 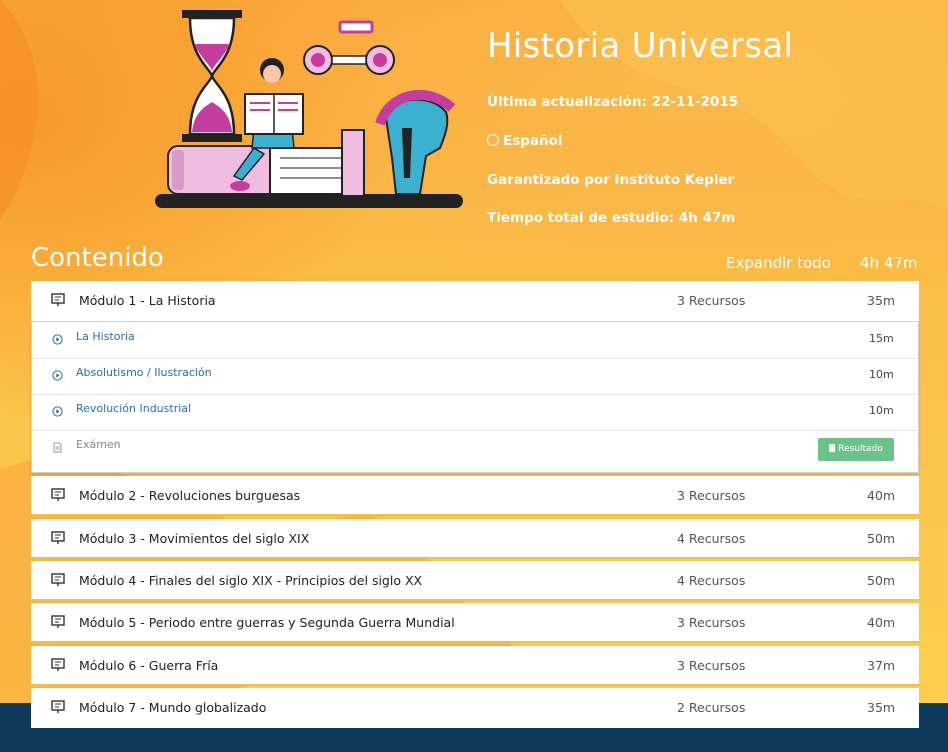 I want to click on lesson-item: Absolutismo / Ilustración 10m, so click(x=475, y=376).